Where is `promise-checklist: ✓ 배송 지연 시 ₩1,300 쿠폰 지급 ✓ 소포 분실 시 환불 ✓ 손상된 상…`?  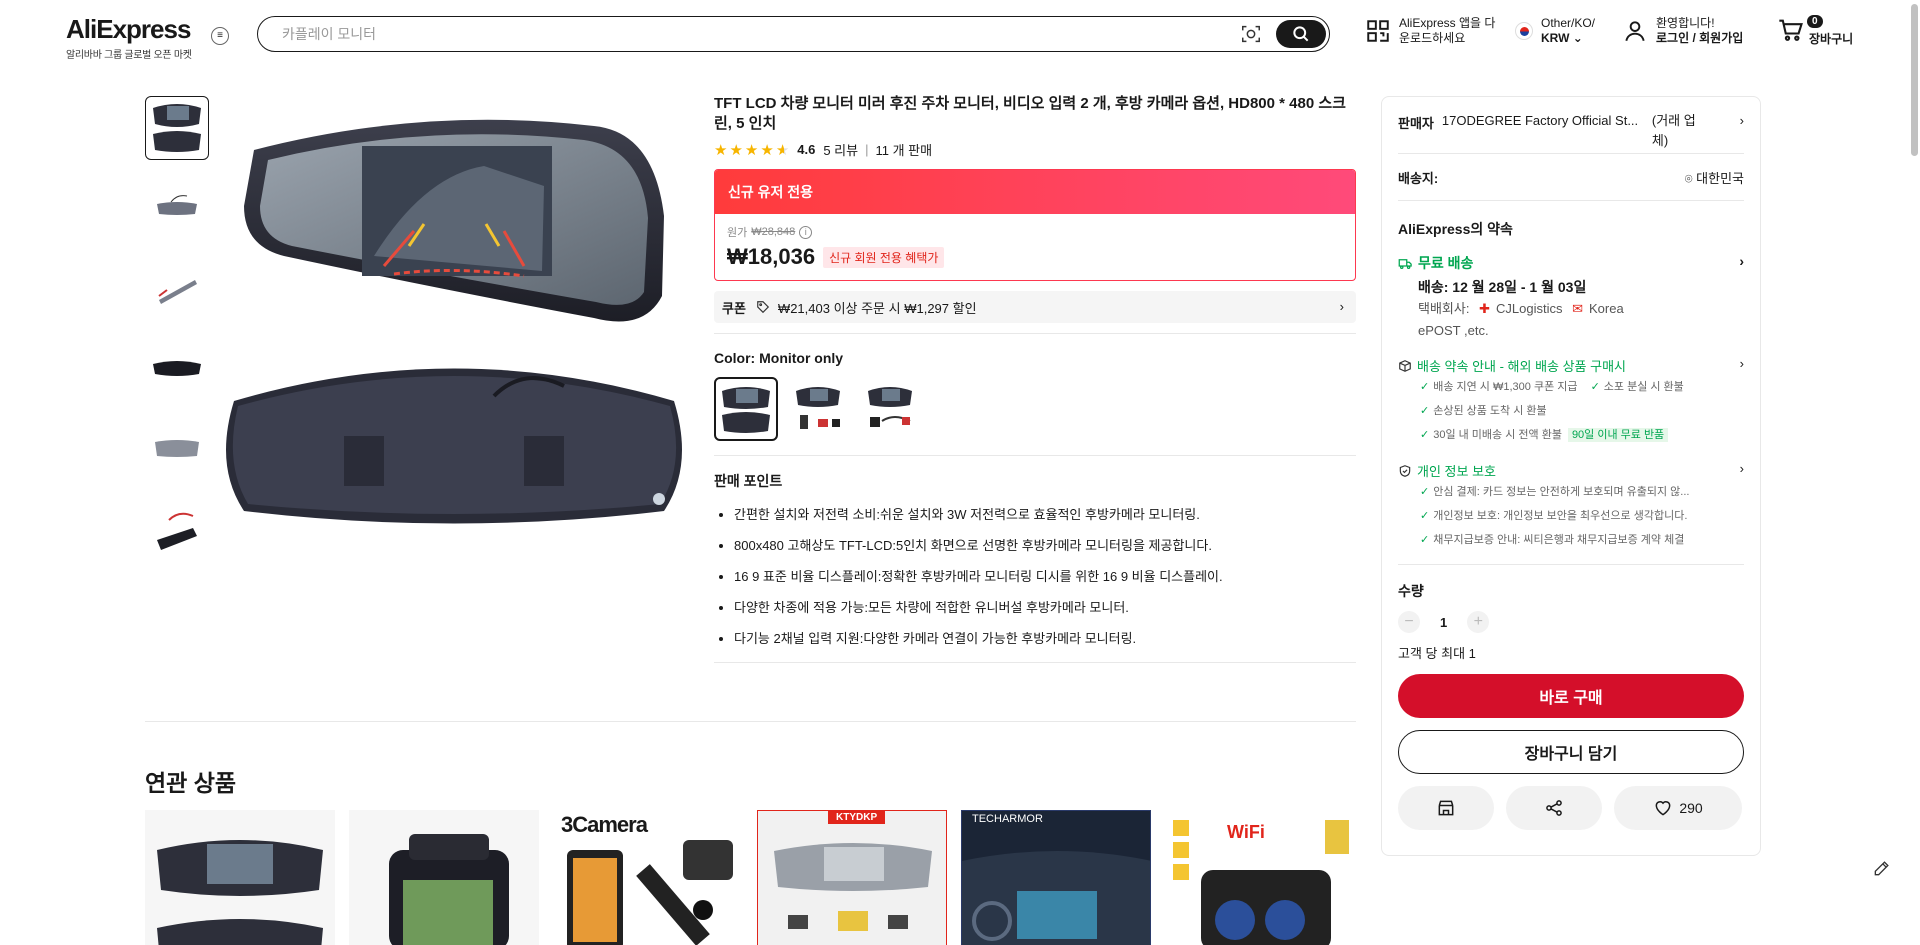 promise-checklist: ✓ 배송 지연 시 ₩1,300 쿠폰 지급 ✓ 소포 분실 시 환불 ✓ 손상된 상… is located at coordinates (1571, 411).